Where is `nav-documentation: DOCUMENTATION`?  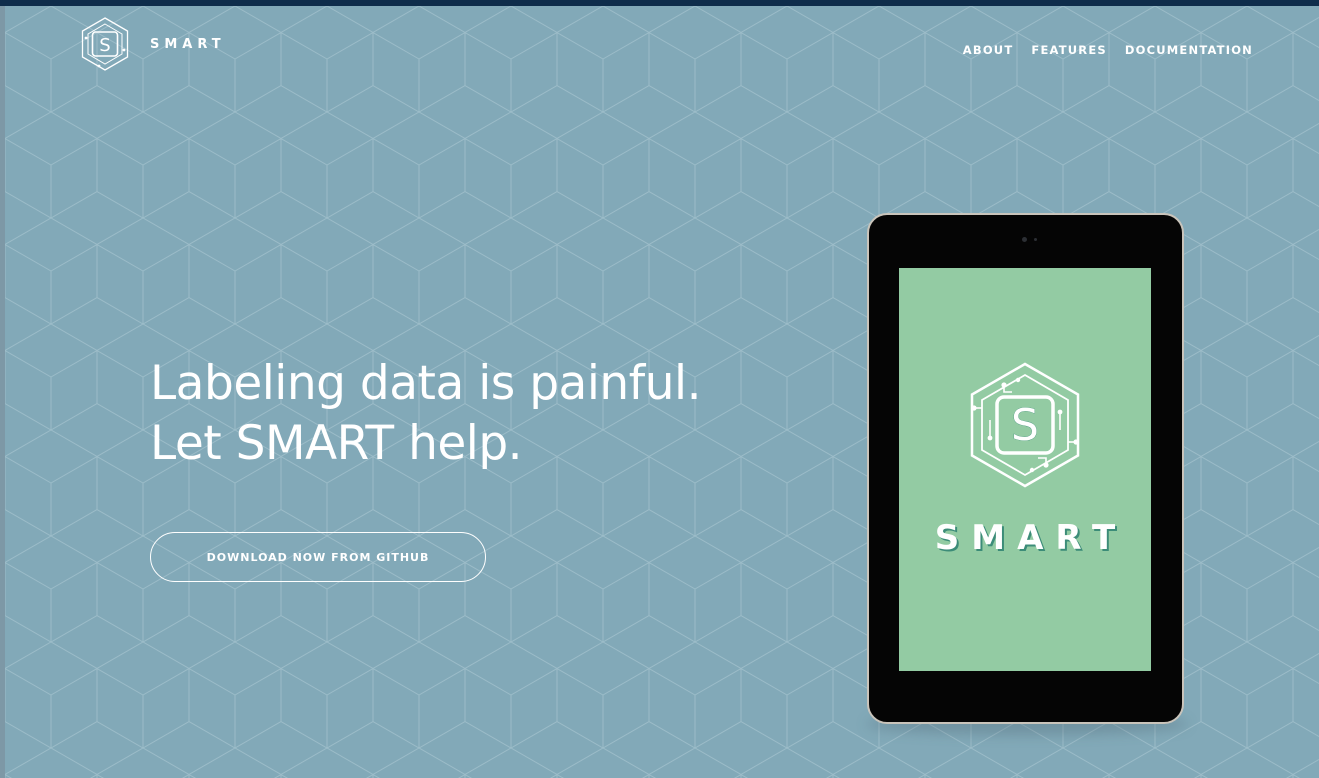 nav-documentation: DOCUMENTATION is located at coordinates (1189, 50).